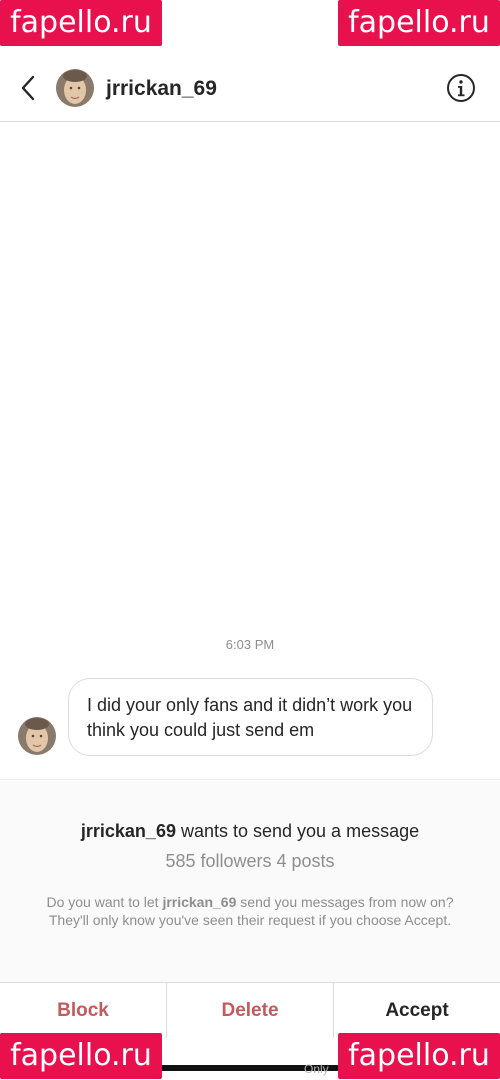 Image resolution: width=500 pixels, height=1080 pixels. Describe the element at coordinates (81, 1056) in the screenshot. I see `watermark-bottom-left: fapello.ru` at that location.